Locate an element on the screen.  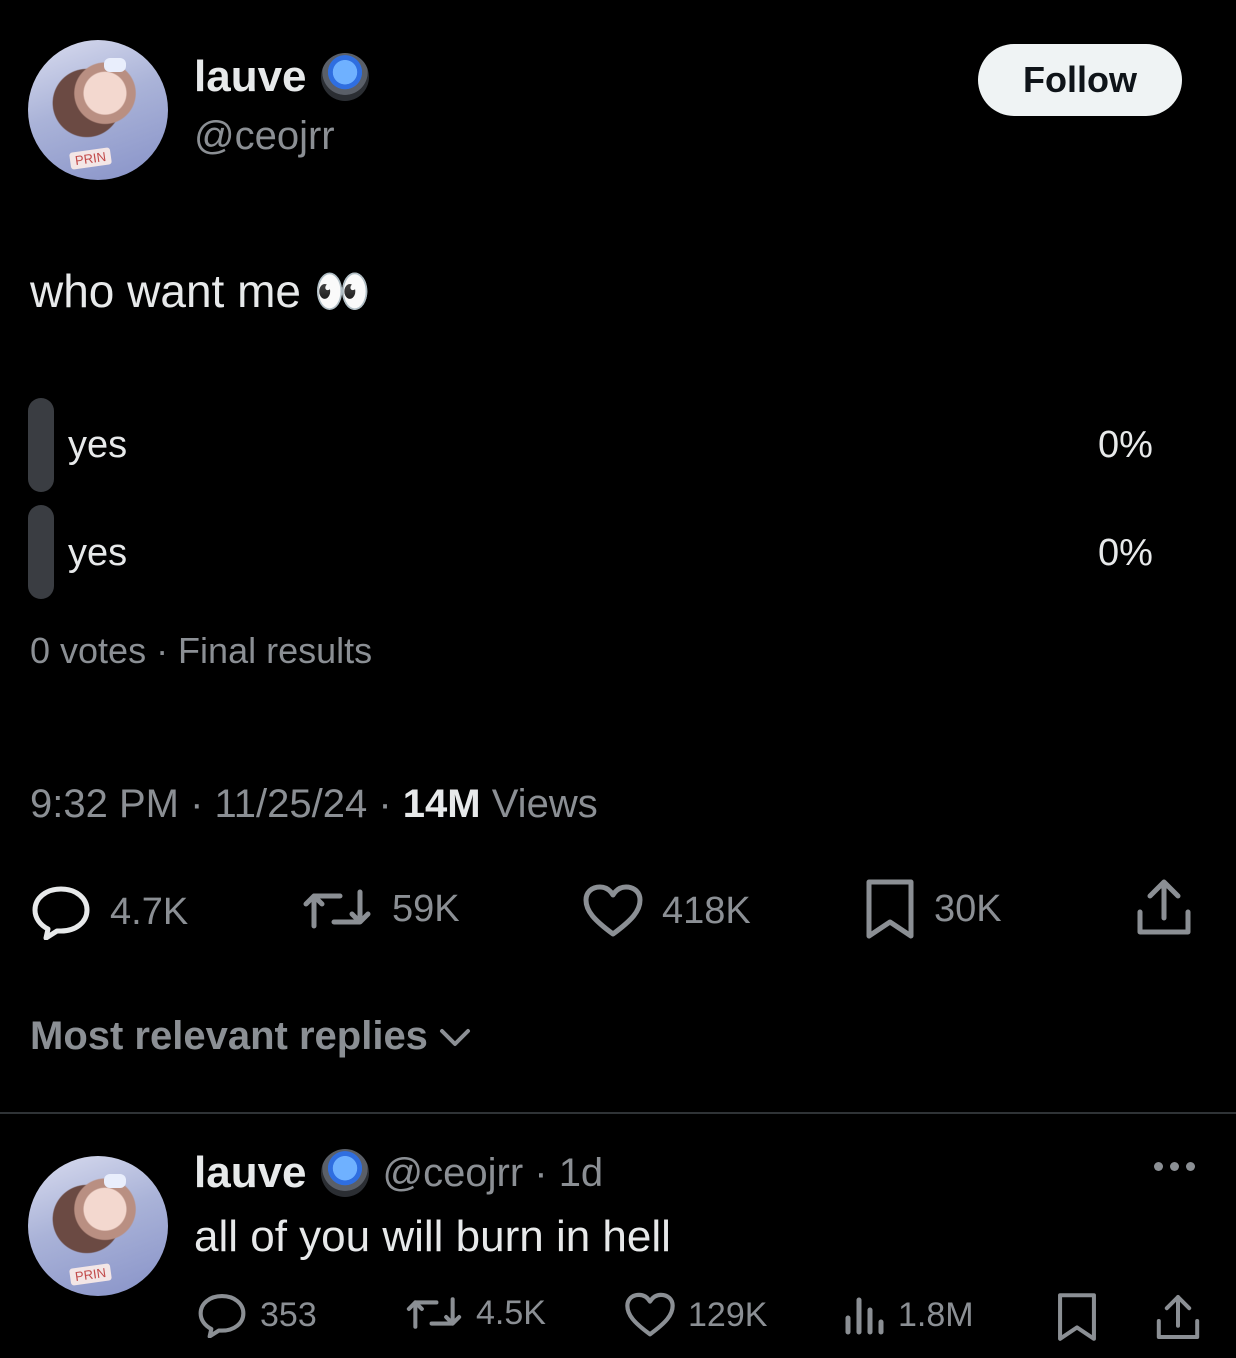
reply-text: all of you will burn in hell is located at coordinates (432, 1236).